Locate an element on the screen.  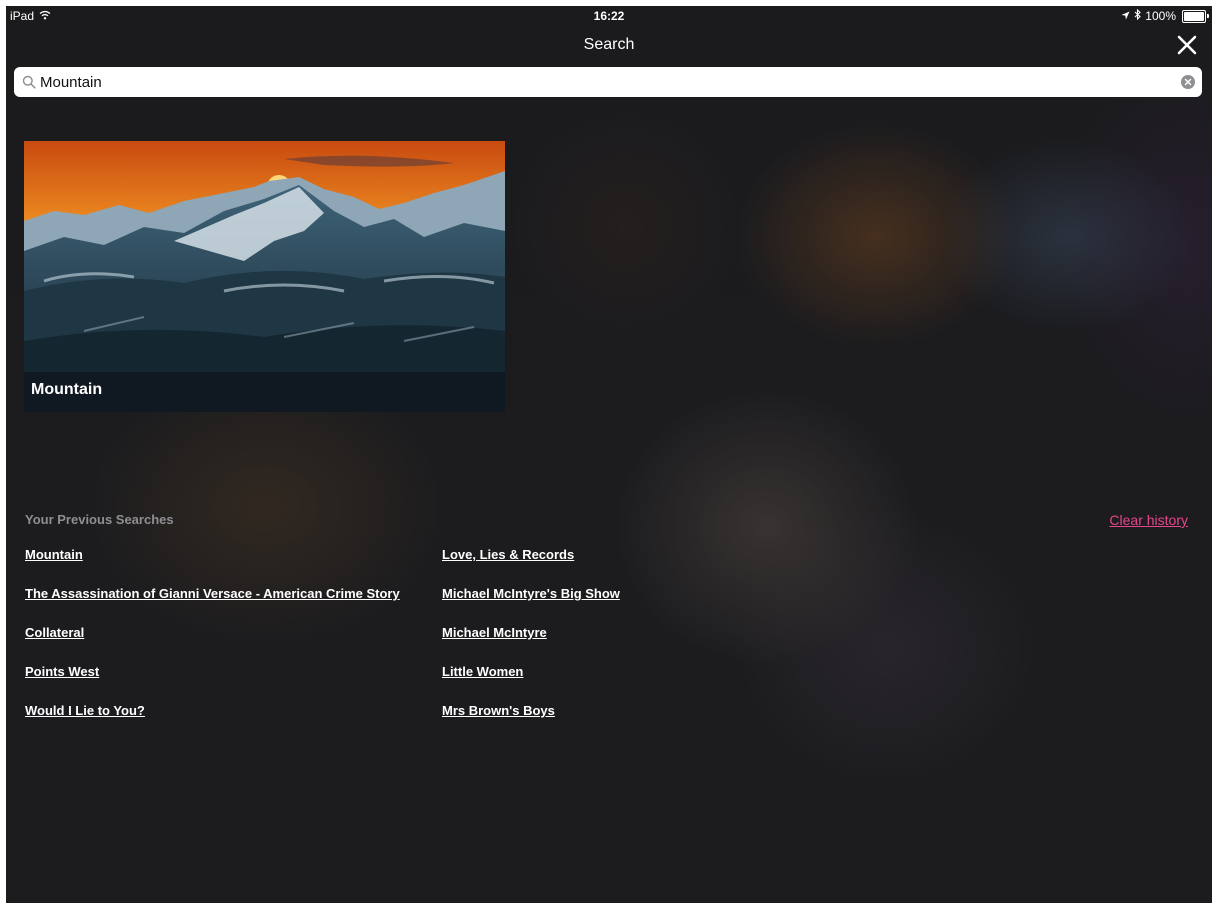
status-bar: iPad 16:22 100% is located at coordinates (609, 16).